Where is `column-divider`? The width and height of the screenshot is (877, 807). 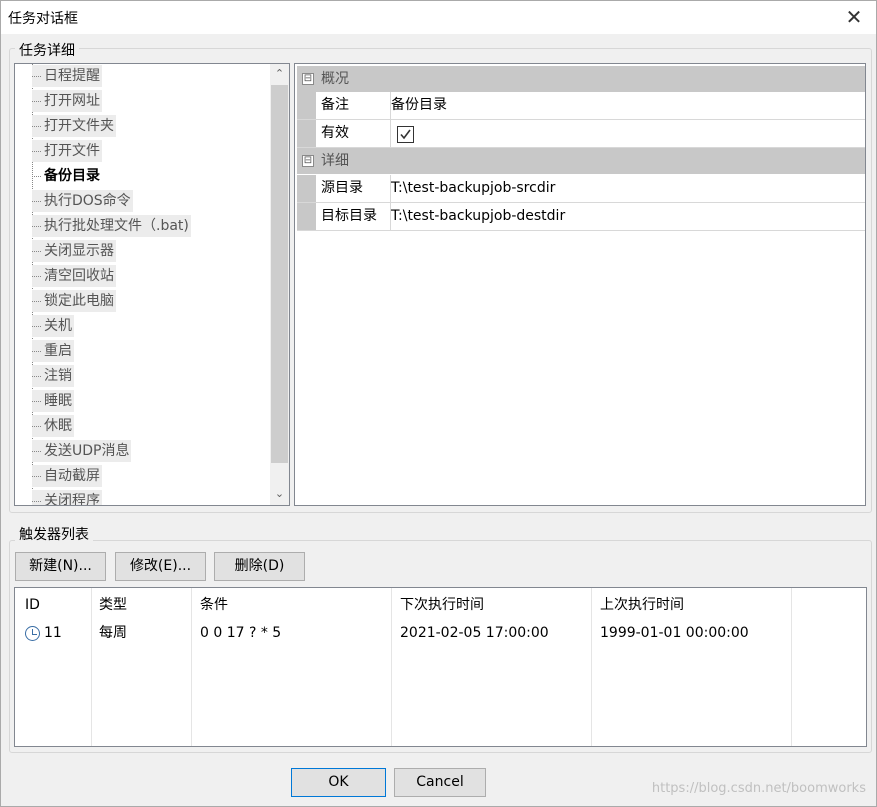
column-divider is located at coordinates (791, 667).